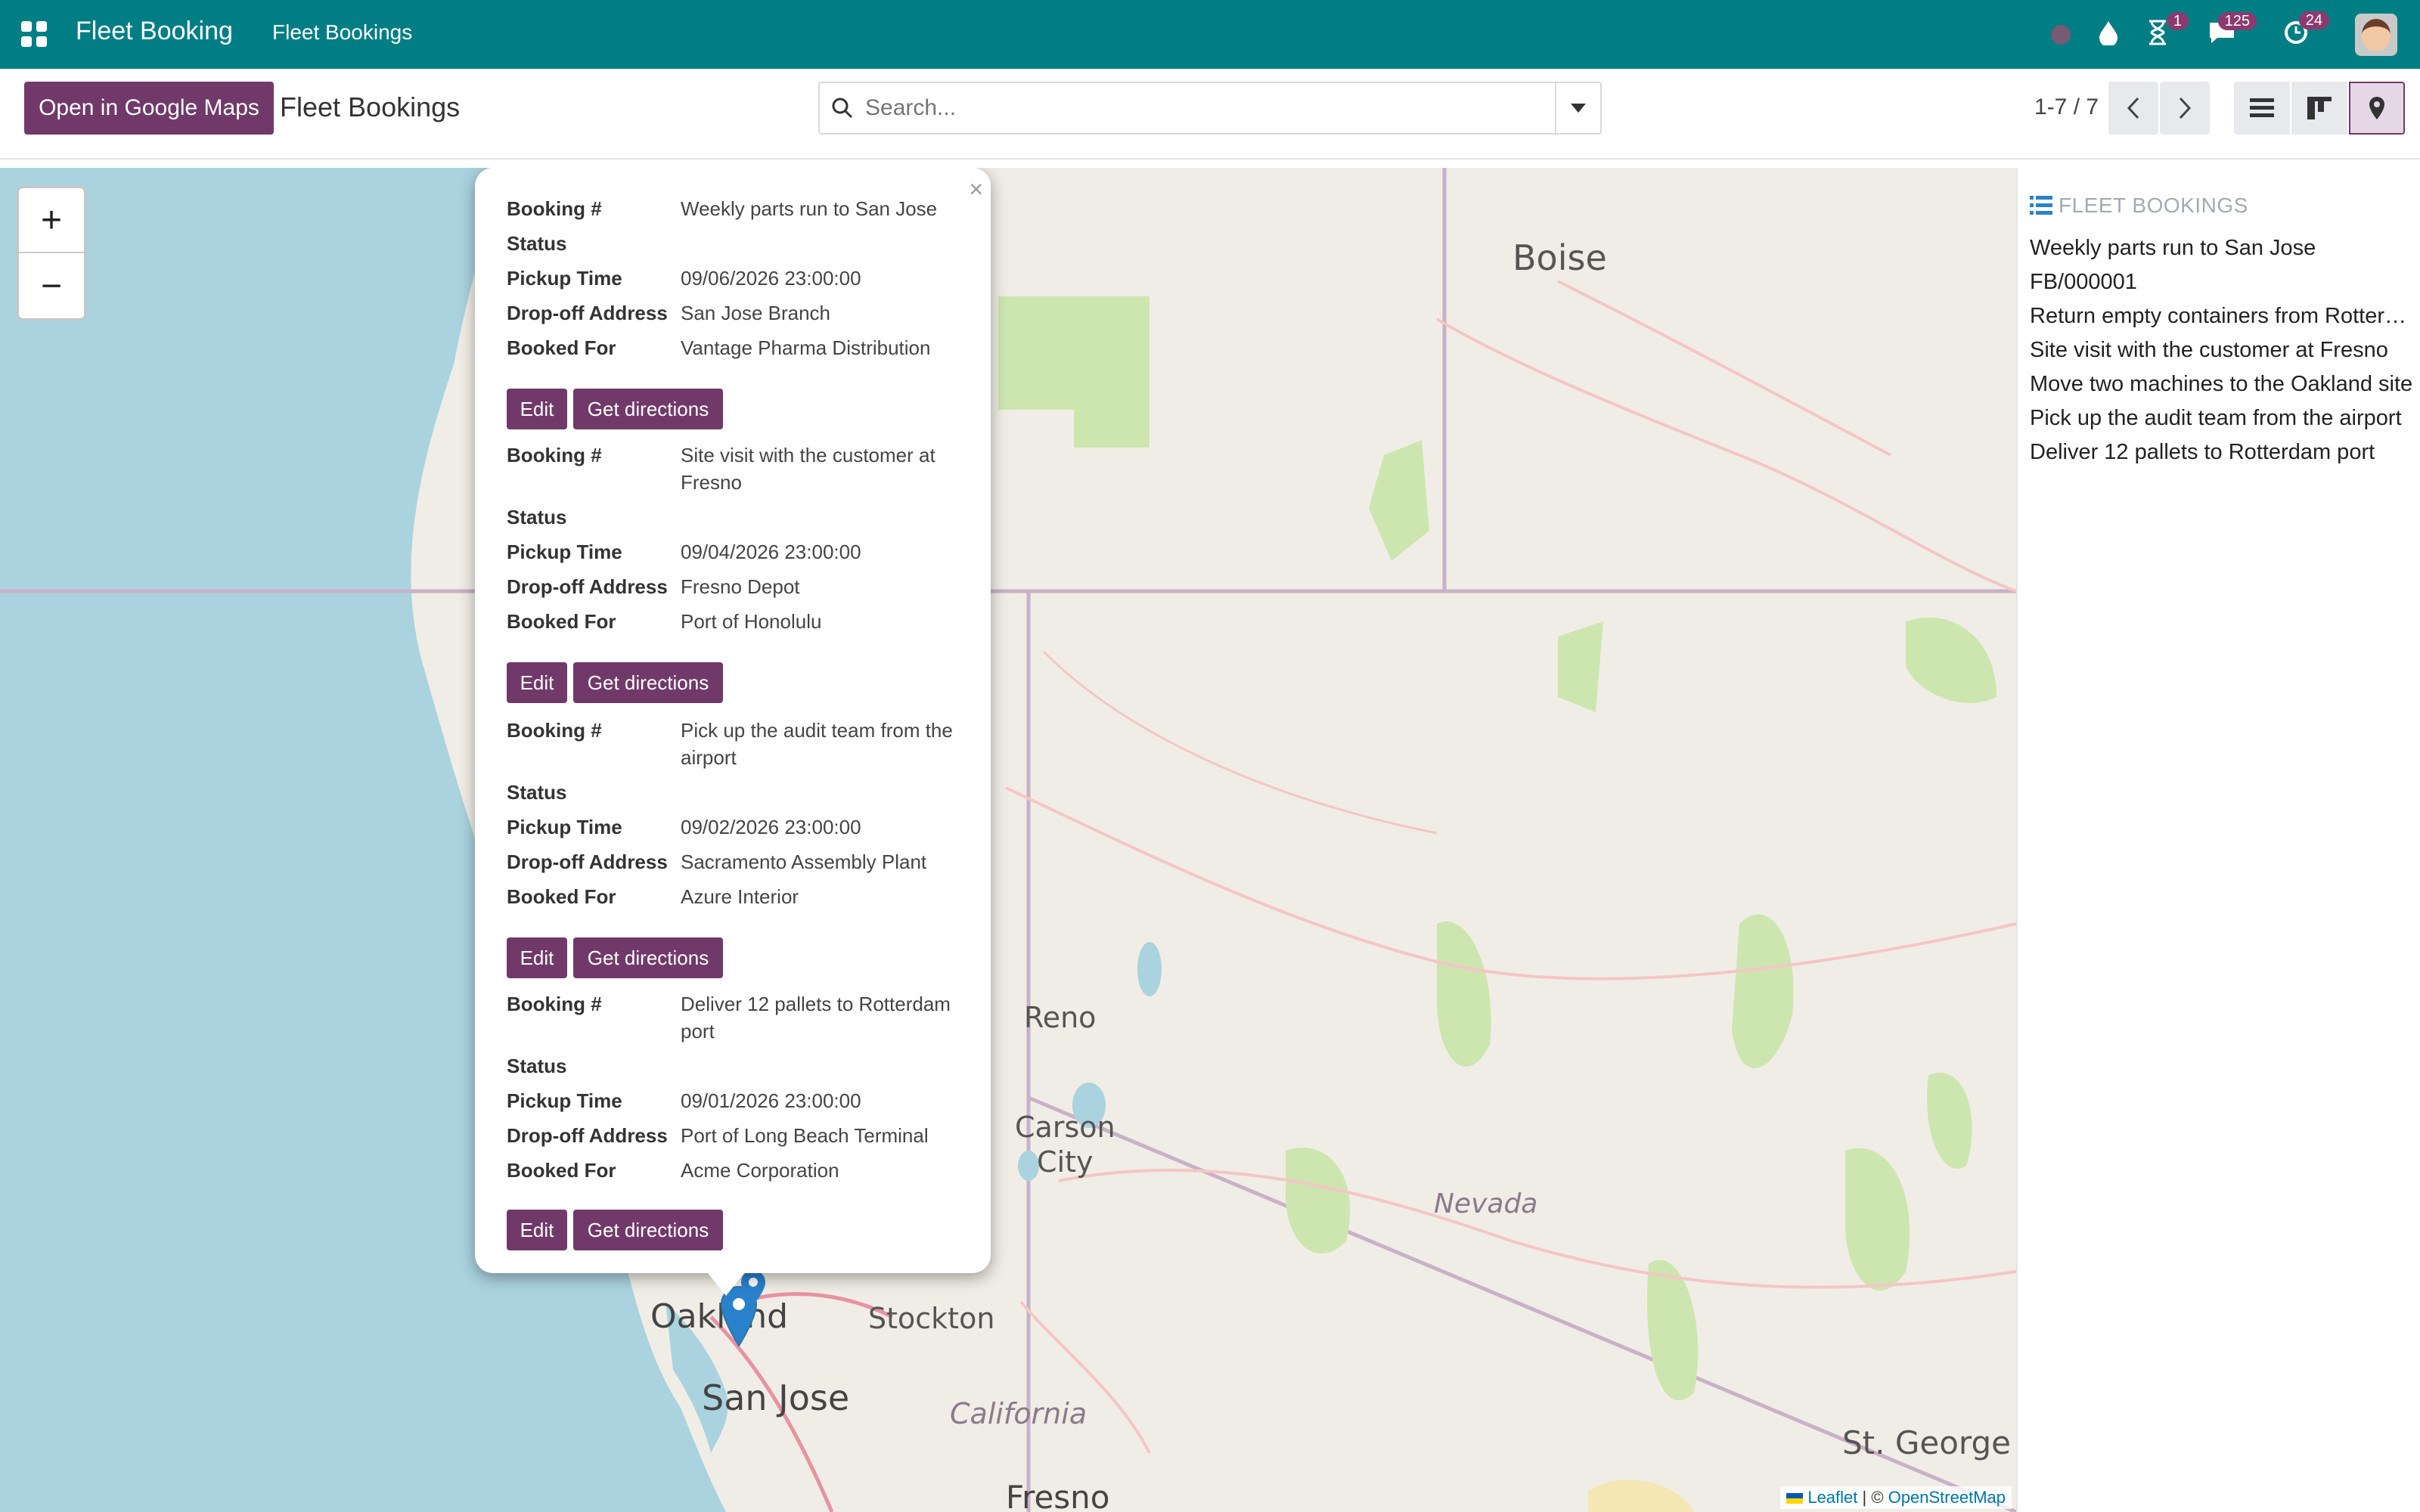 The height and width of the screenshot is (1512, 2420). Describe the element at coordinates (51, 221) in the screenshot. I see `zoom-in-button: +` at that location.